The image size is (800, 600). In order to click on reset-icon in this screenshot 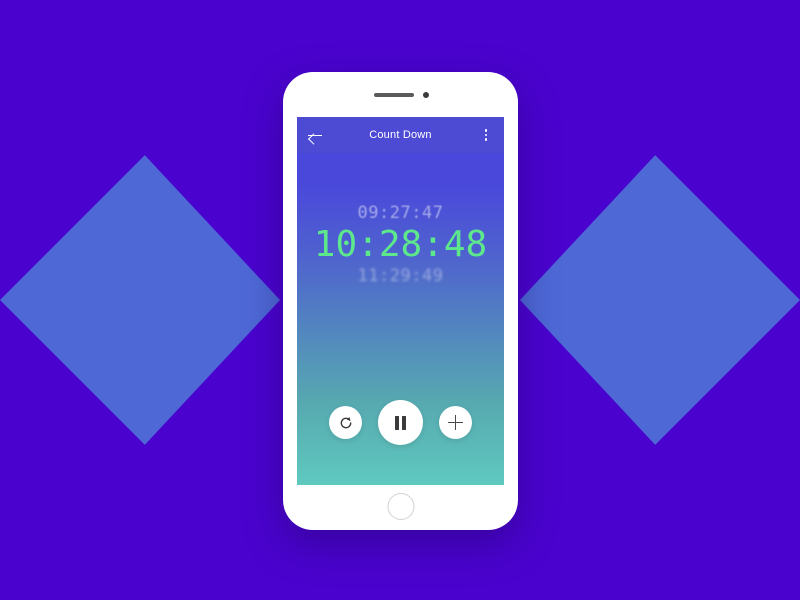, I will do `click(345, 422)`.